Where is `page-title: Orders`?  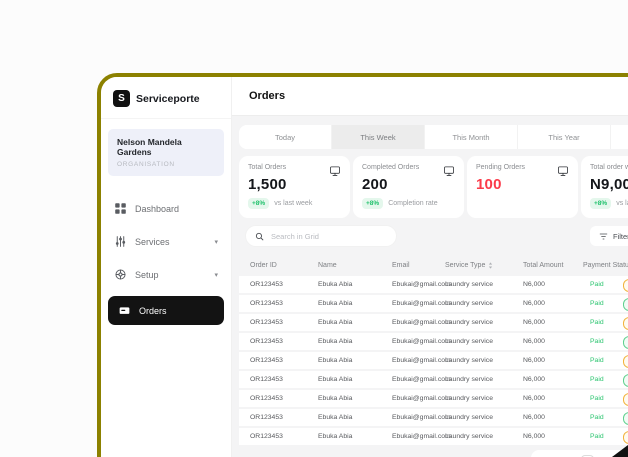 page-title: Orders is located at coordinates (267, 96).